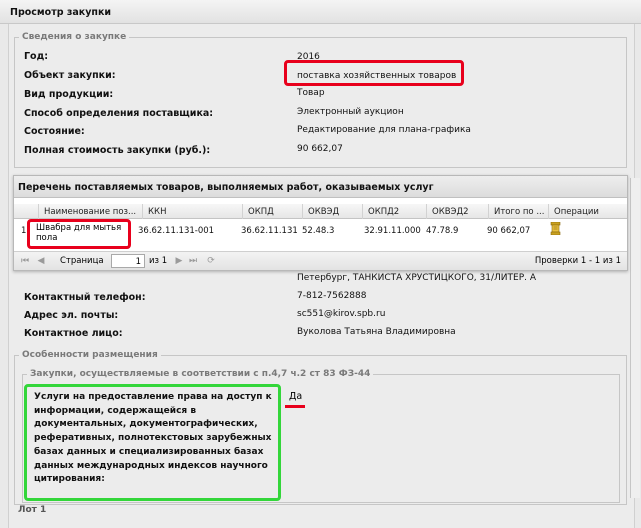 Image resolution: width=641 pixels, height=528 pixels. Describe the element at coordinates (341, 314) in the screenshot. I see `email-value: sc551@kirov.spb.ru` at that location.